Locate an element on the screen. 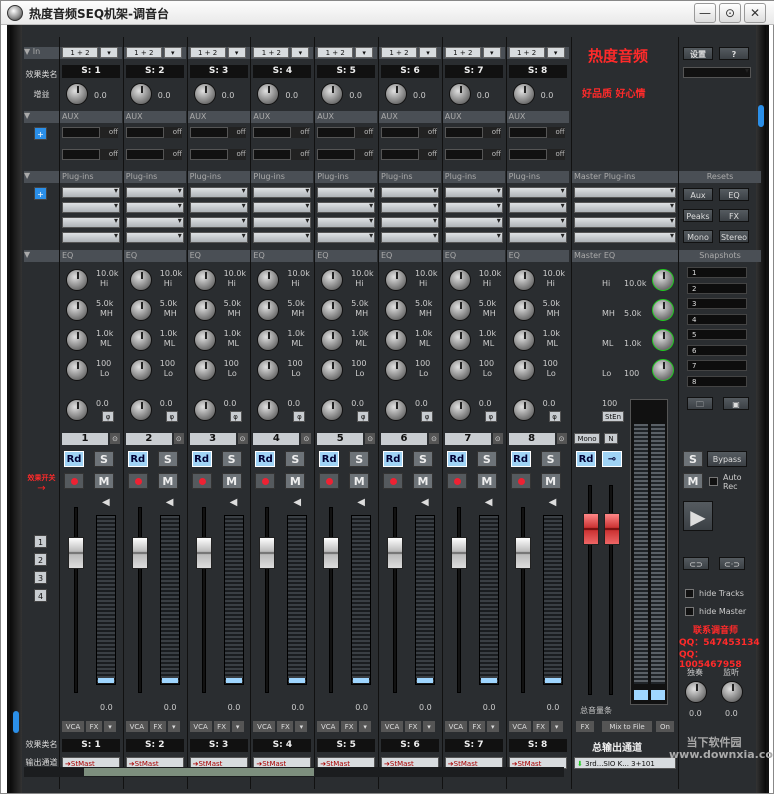 The image size is (774, 794). master-fader-r is located at coordinates (612, 529).